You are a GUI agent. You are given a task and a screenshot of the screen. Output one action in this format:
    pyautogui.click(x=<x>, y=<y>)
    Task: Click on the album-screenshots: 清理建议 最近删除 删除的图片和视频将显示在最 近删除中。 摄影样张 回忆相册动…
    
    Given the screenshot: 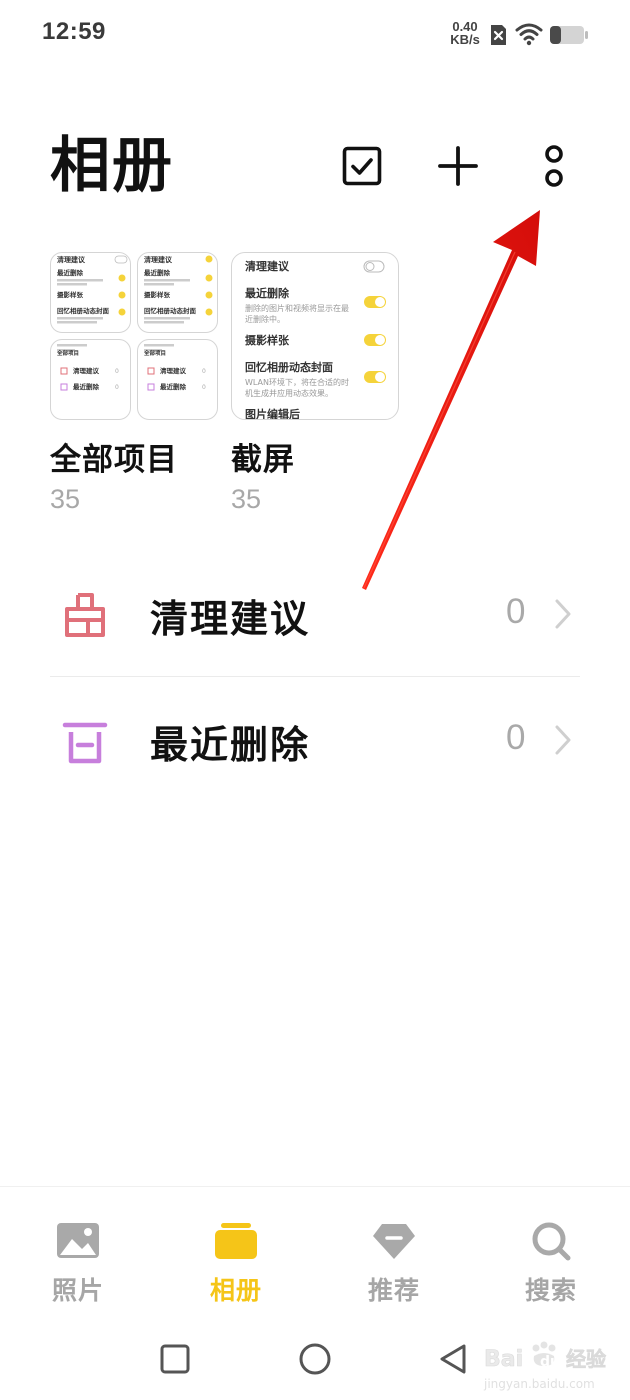 What is the action you would take?
    pyautogui.click(x=315, y=383)
    